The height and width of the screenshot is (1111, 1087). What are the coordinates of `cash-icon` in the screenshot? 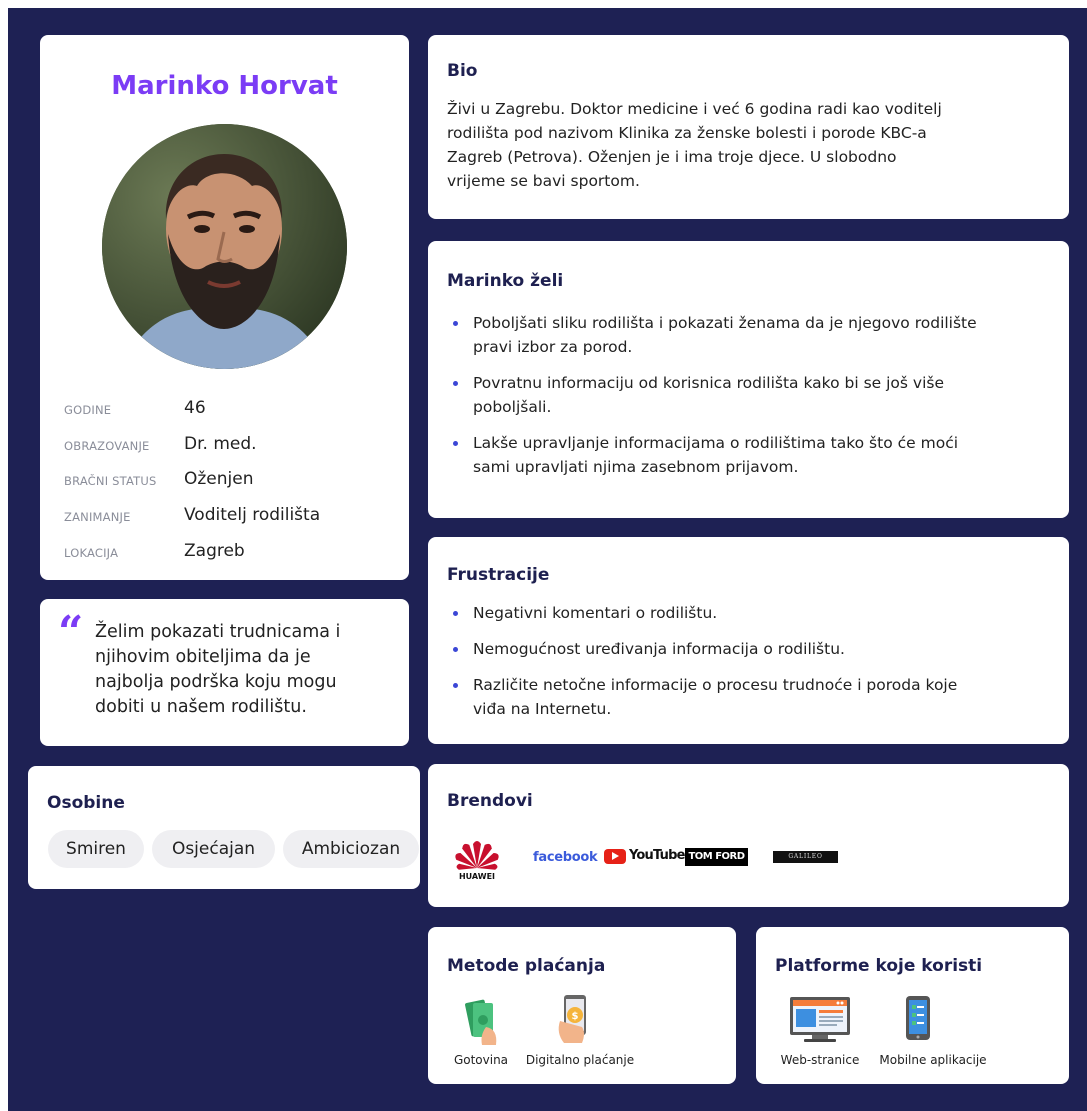 It's located at (482, 1022).